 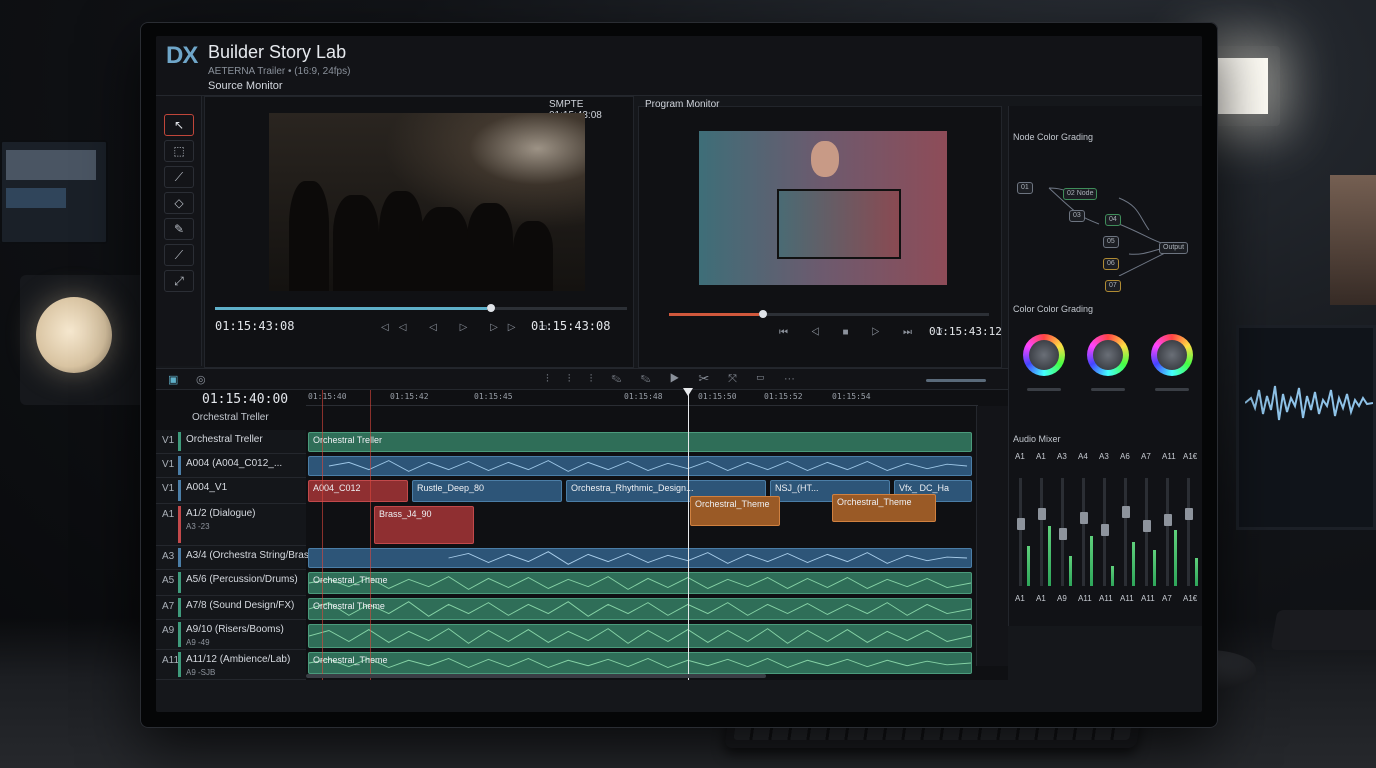 I want to click on in-point-marker, so click(x=322, y=535).